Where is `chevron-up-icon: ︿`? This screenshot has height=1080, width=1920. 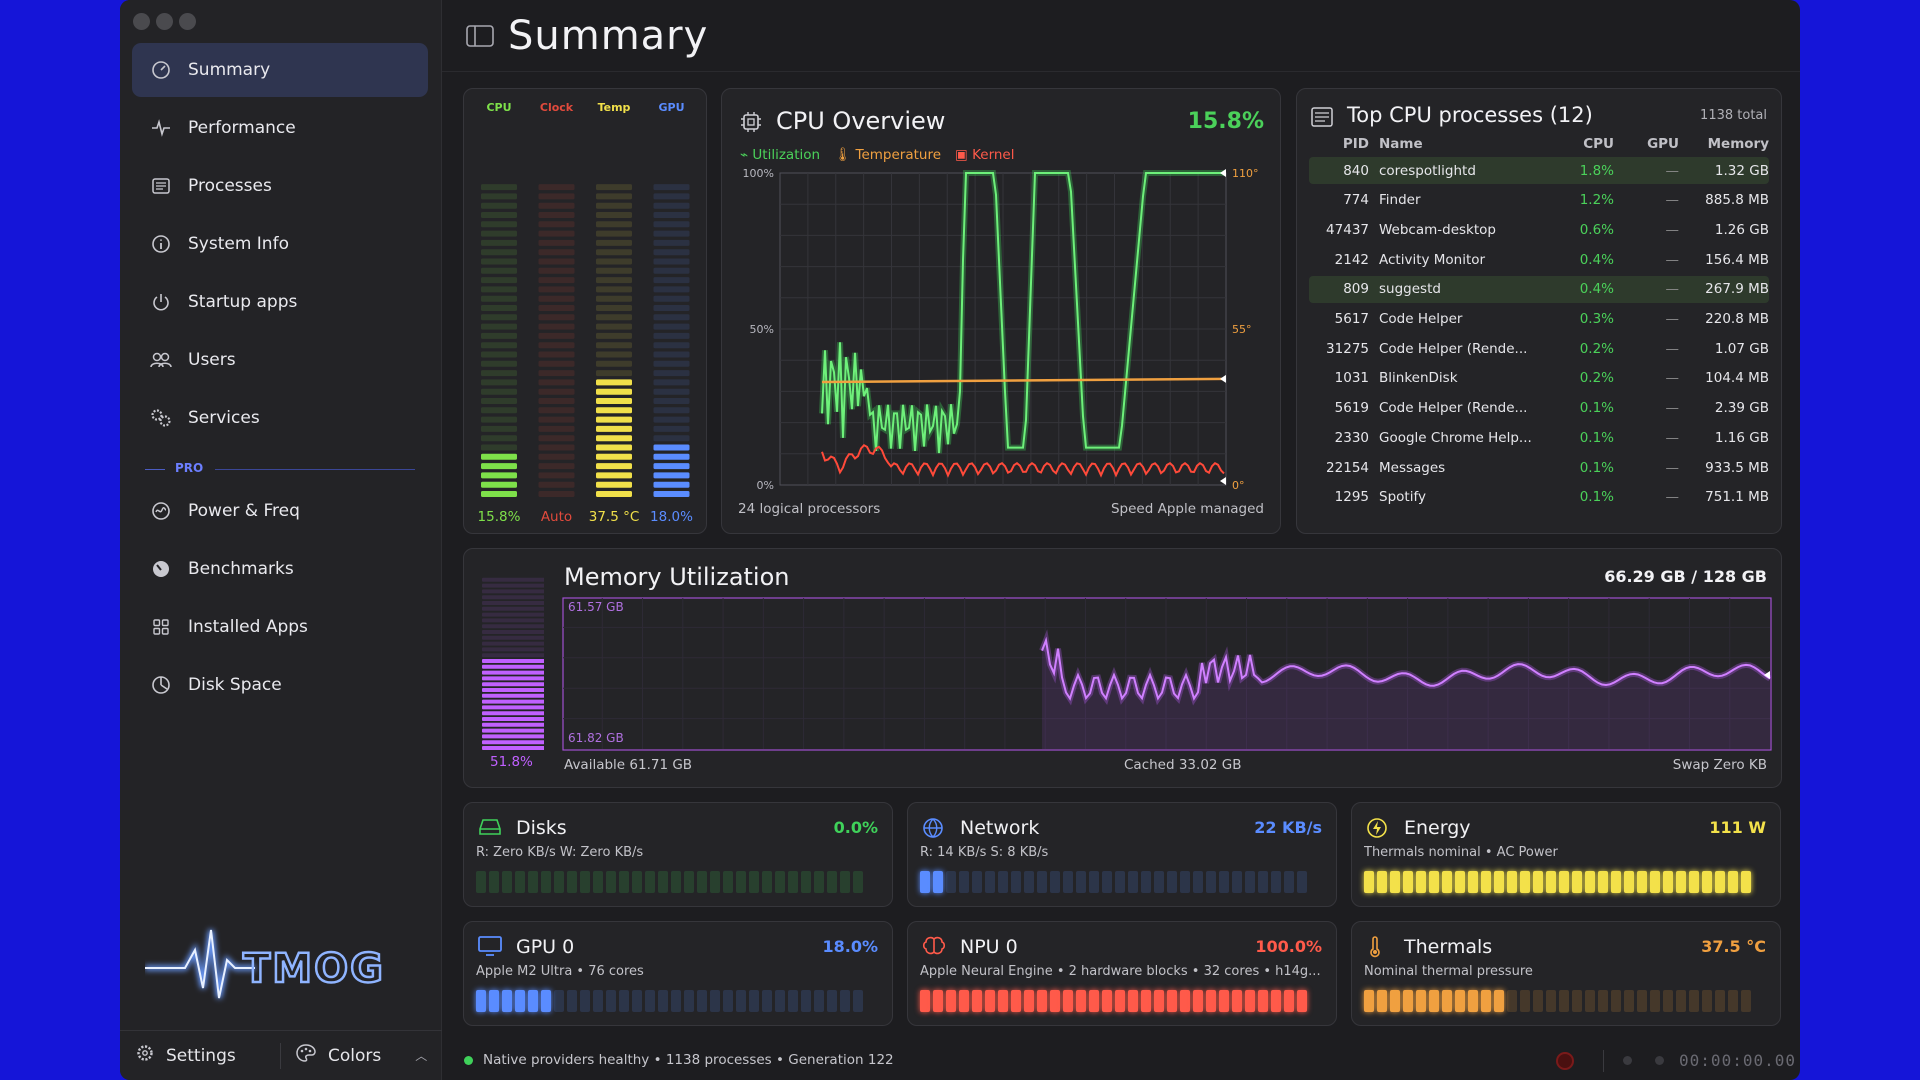
chevron-up-icon: ︿ is located at coordinates (421, 1055).